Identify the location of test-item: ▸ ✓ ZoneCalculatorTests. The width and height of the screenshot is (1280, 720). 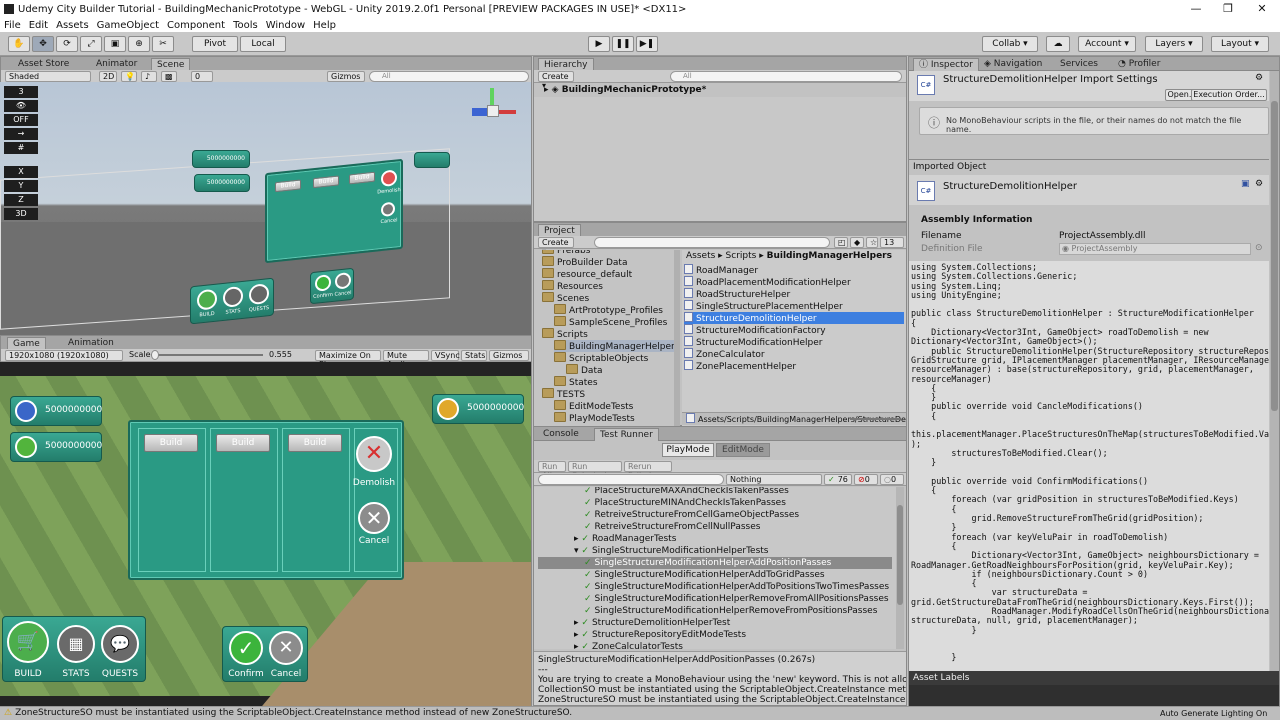
(628, 645).